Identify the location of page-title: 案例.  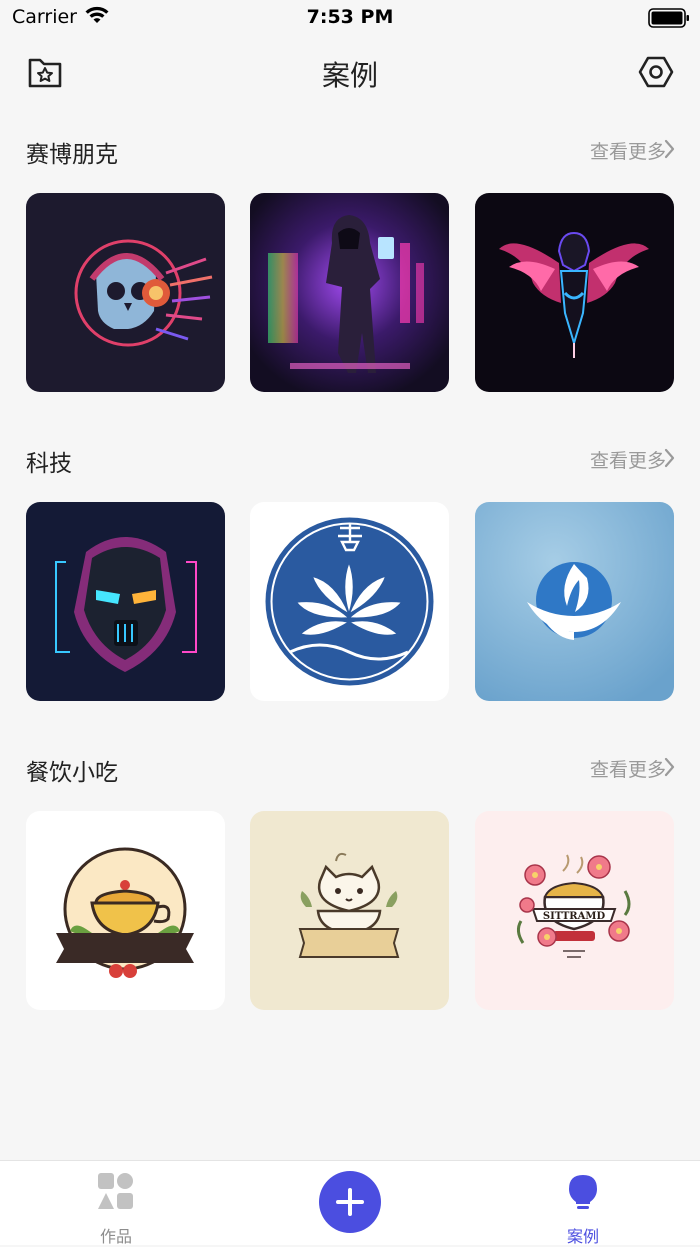
(349, 75).